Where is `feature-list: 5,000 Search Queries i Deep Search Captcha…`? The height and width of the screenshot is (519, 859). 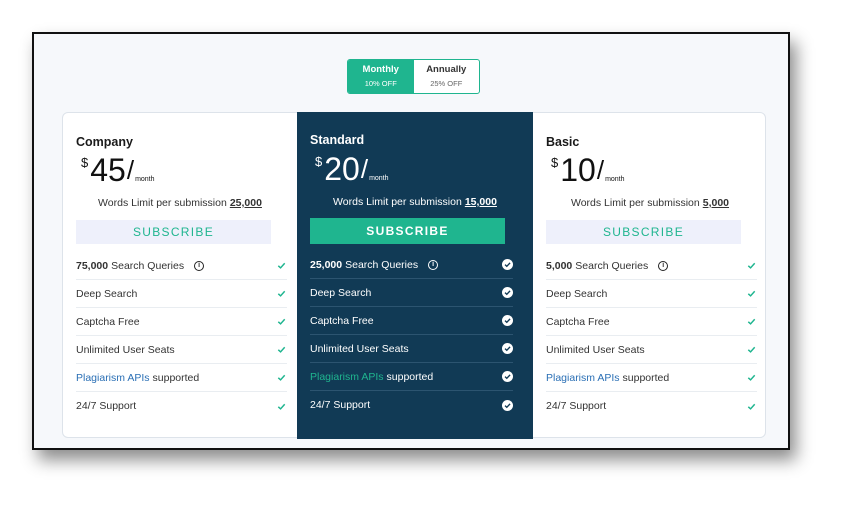 feature-list: 5,000 Search Queries i Deep Search Captcha… is located at coordinates (651, 336).